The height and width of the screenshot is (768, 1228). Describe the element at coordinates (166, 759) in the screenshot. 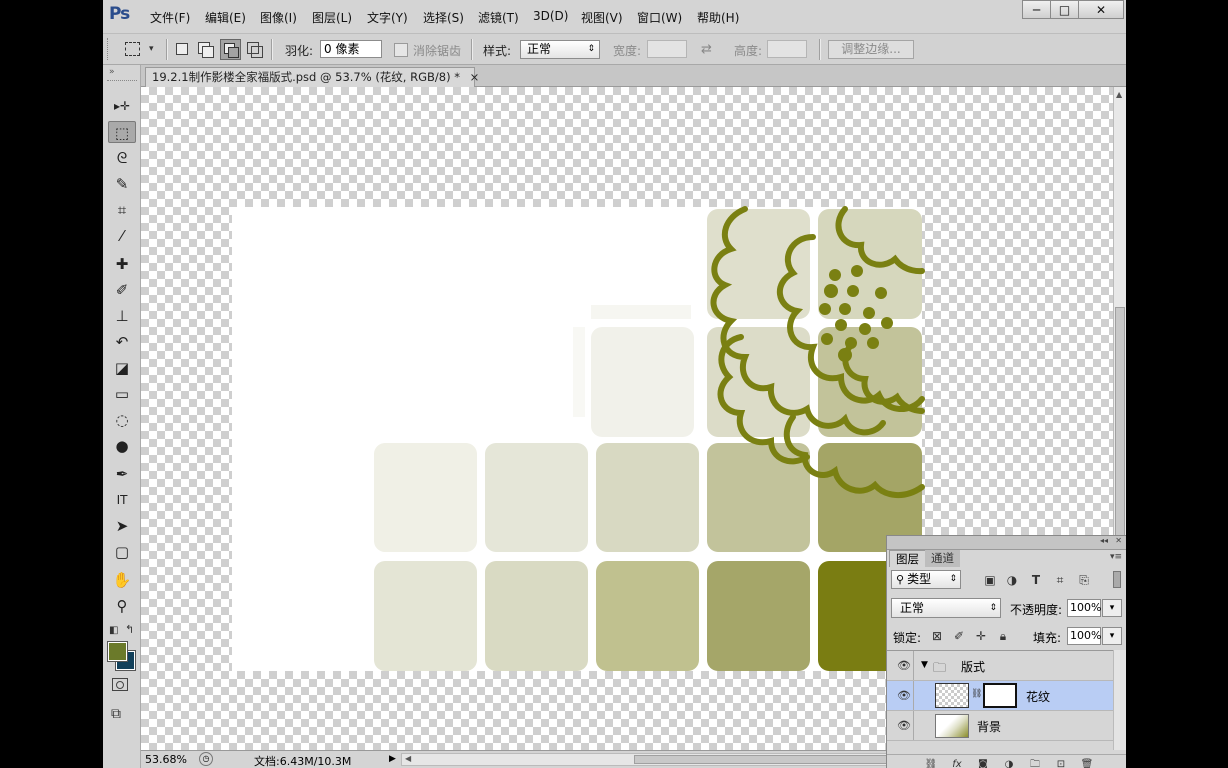

I see `zoom-level: 53.68%` at that location.